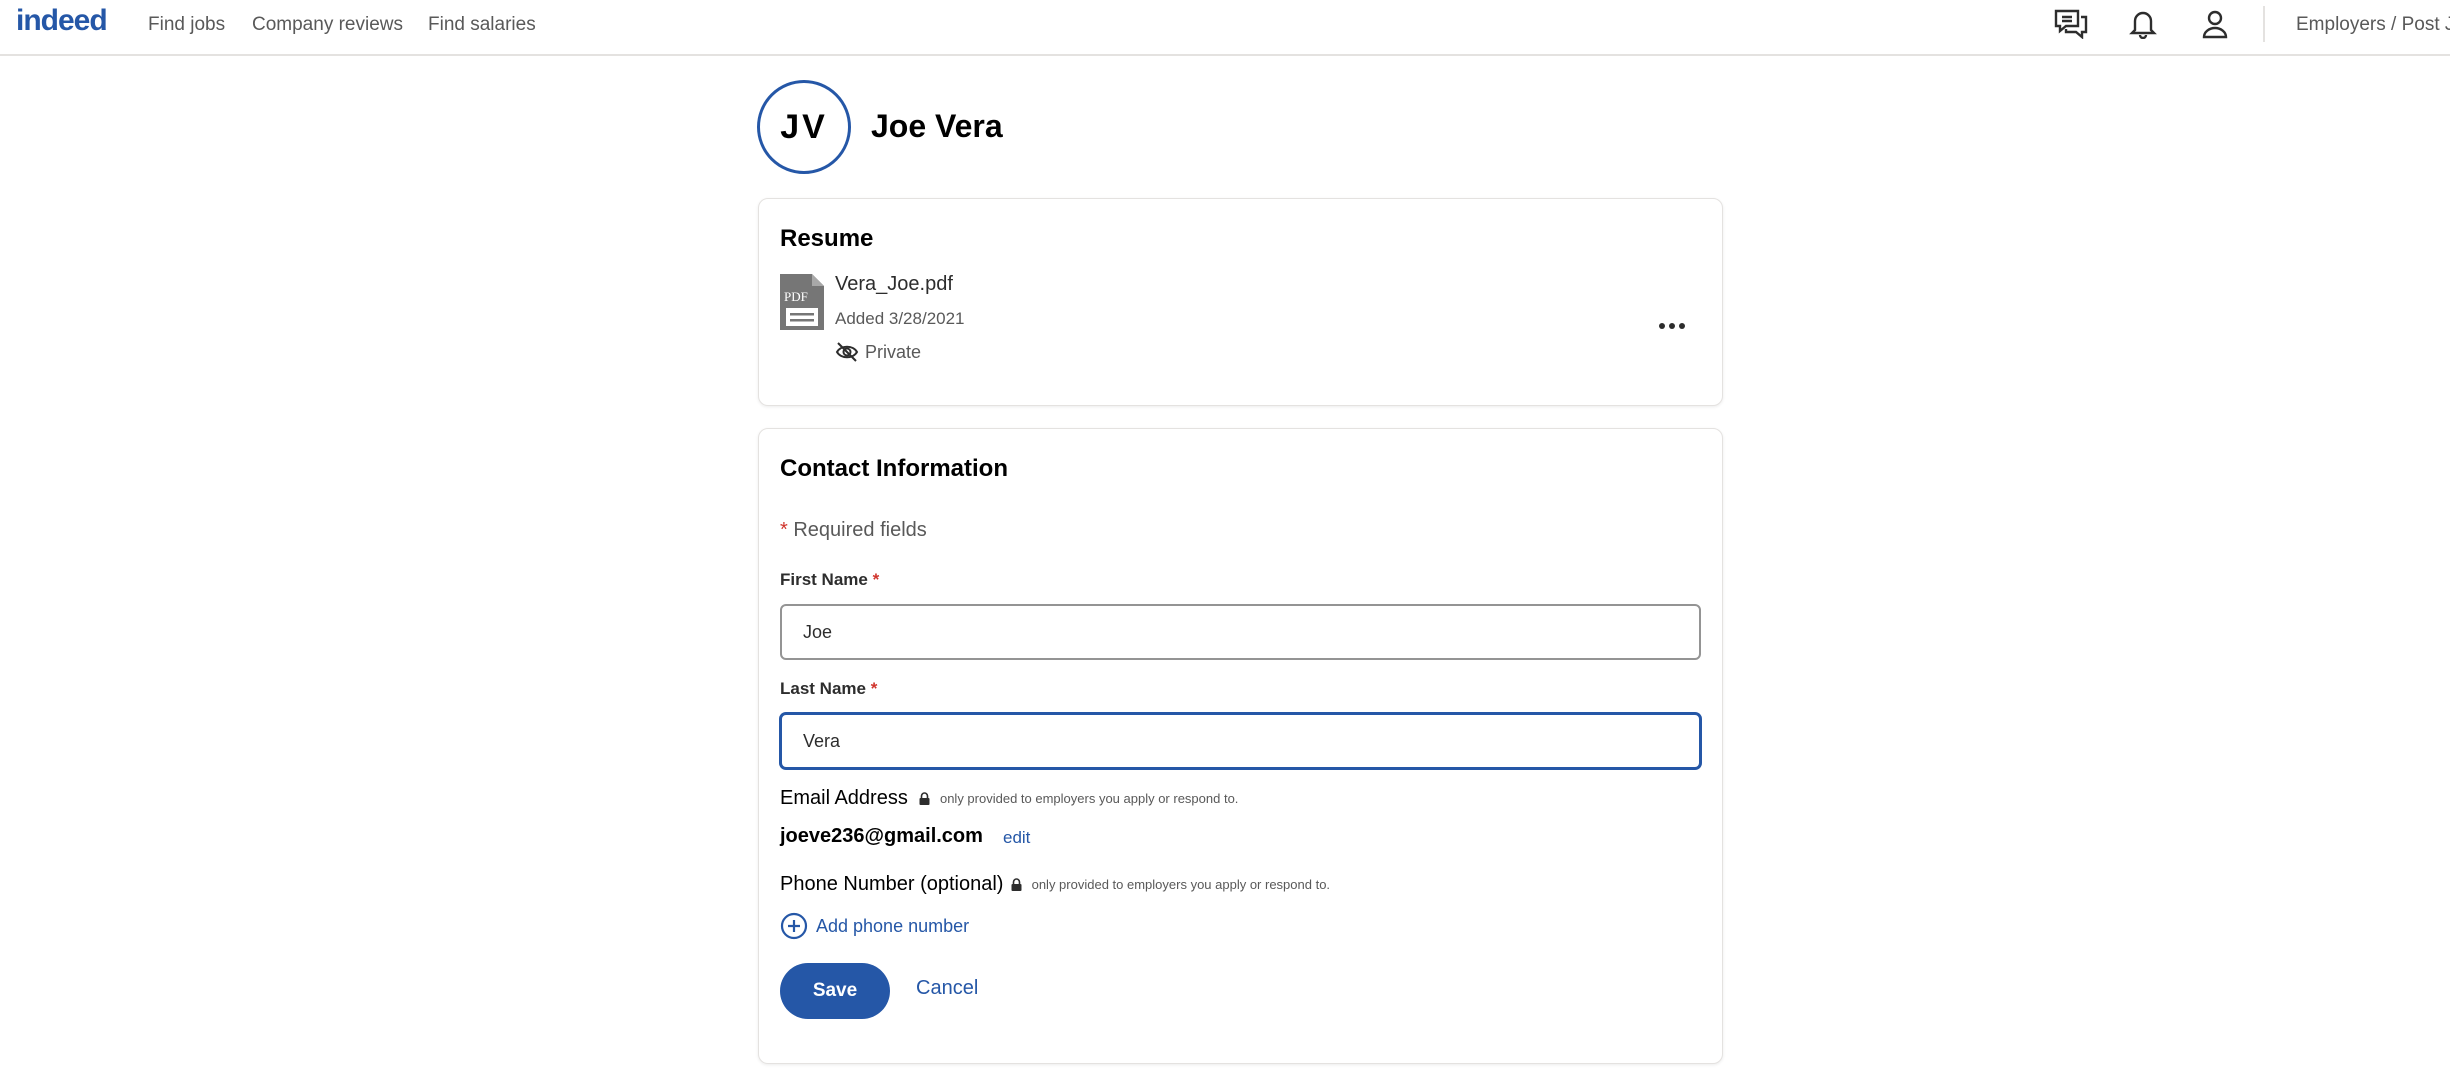 This screenshot has height=1071, width=2450. Describe the element at coordinates (1672, 326) in the screenshot. I see `more-horizontal-icon` at that location.